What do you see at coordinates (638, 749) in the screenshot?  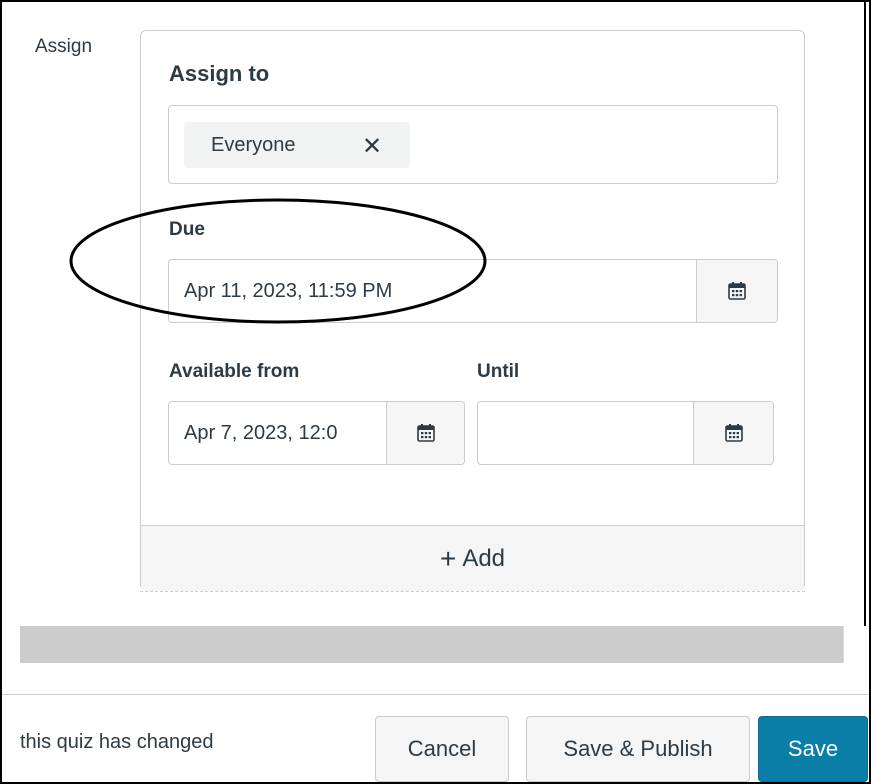 I see `save-and-publish-button: Save & Publish` at bounding box center [638, 749].